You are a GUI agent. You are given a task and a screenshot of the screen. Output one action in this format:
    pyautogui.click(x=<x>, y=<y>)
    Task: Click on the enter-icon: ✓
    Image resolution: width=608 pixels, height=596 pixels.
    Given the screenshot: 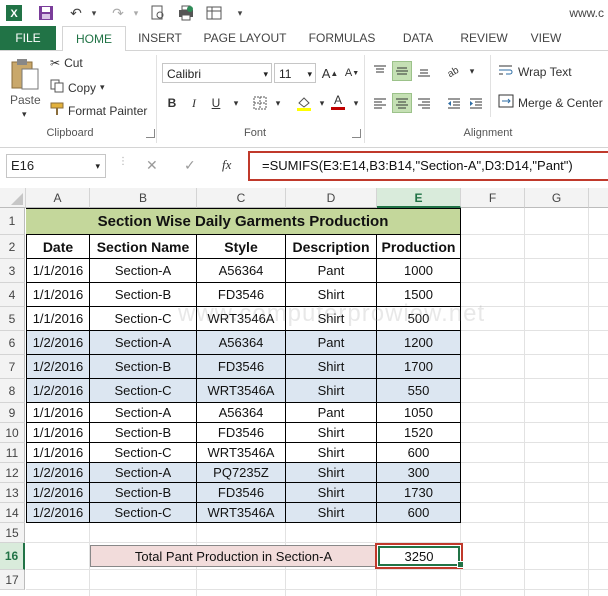 What is the action you would take?
    pyautogui.click(x=190, y=165)
    